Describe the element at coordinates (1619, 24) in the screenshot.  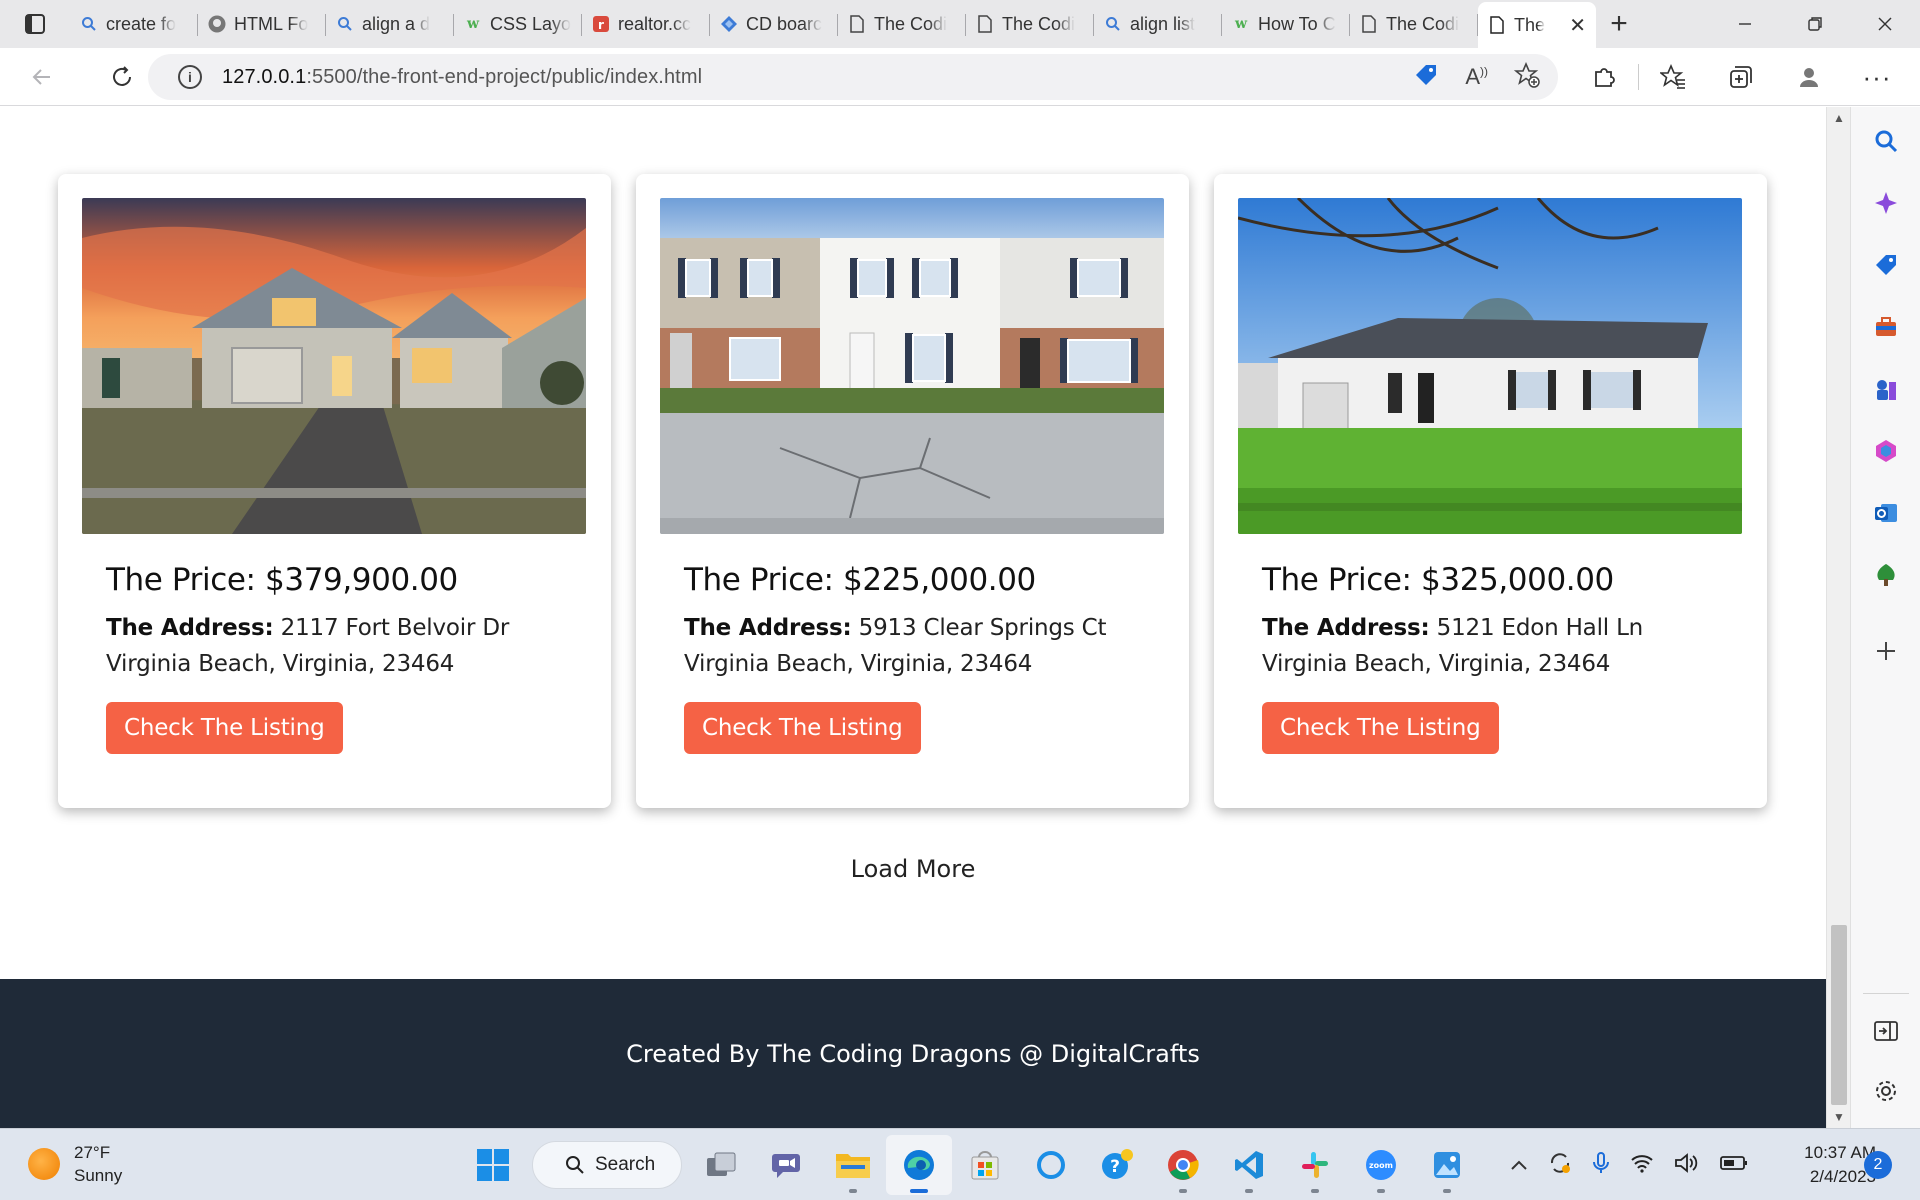
I see `new-tab-button: +` at that location.